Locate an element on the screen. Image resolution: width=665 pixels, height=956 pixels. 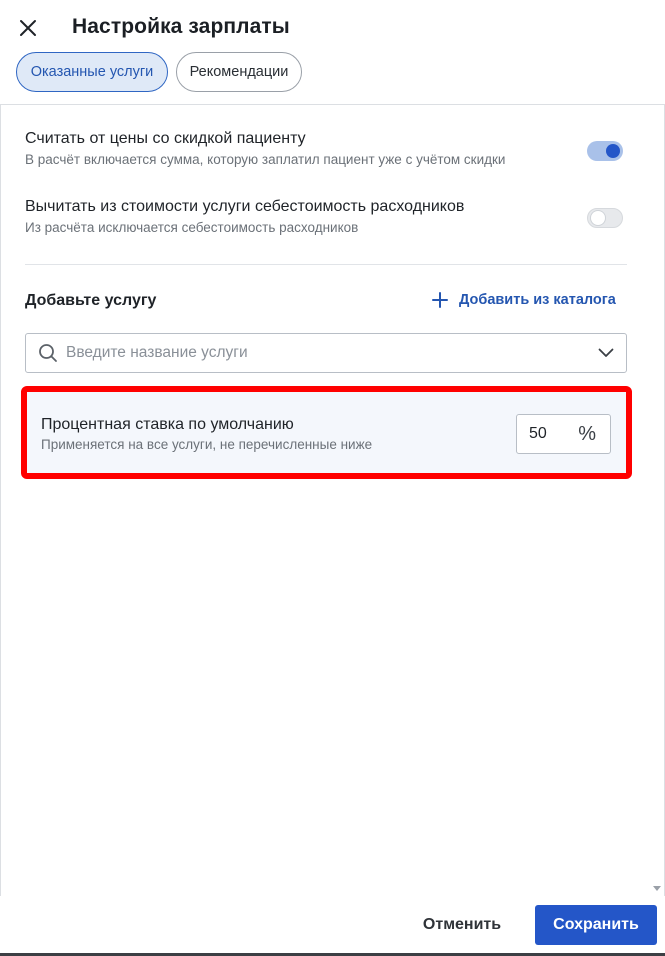
toggle-subtract-consumables is located at coordinates (605, 218).